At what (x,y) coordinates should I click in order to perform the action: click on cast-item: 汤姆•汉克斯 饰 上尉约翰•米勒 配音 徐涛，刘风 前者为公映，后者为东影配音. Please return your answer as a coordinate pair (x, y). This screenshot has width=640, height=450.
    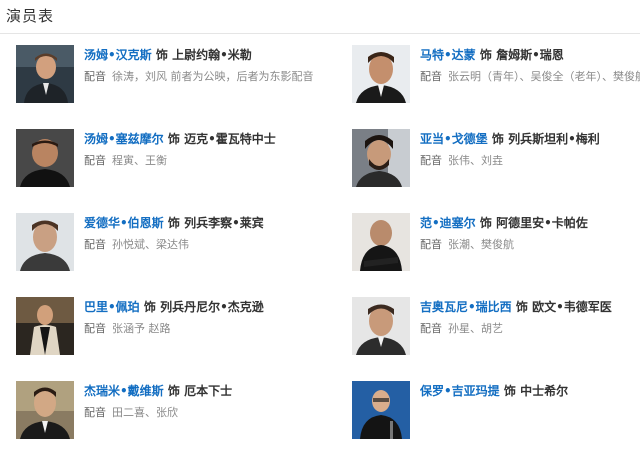
    Looking at the image, I should click on (166, 78).